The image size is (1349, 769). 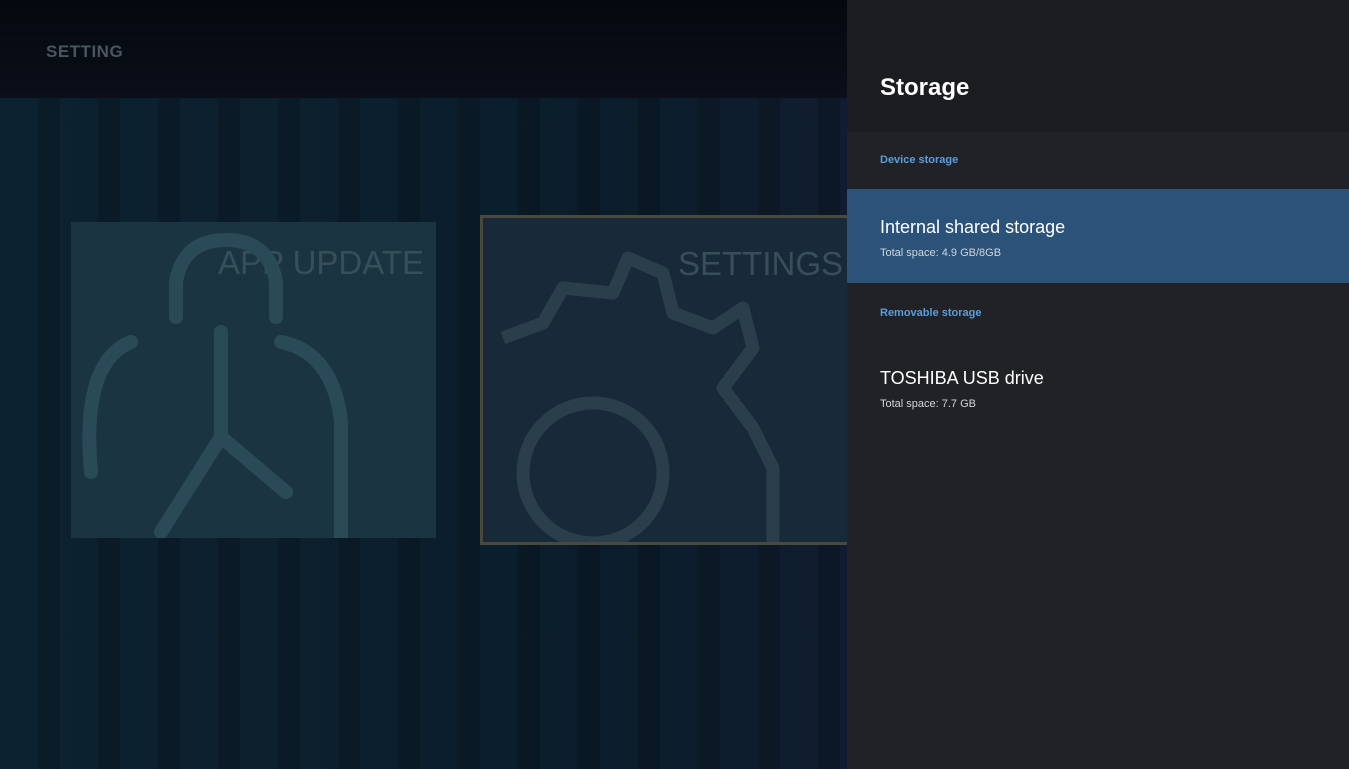 What do you see at coordinates (1098, 66) in the screenshot?
I see `panel-header: Storage` at bounding box center [1098, 66].